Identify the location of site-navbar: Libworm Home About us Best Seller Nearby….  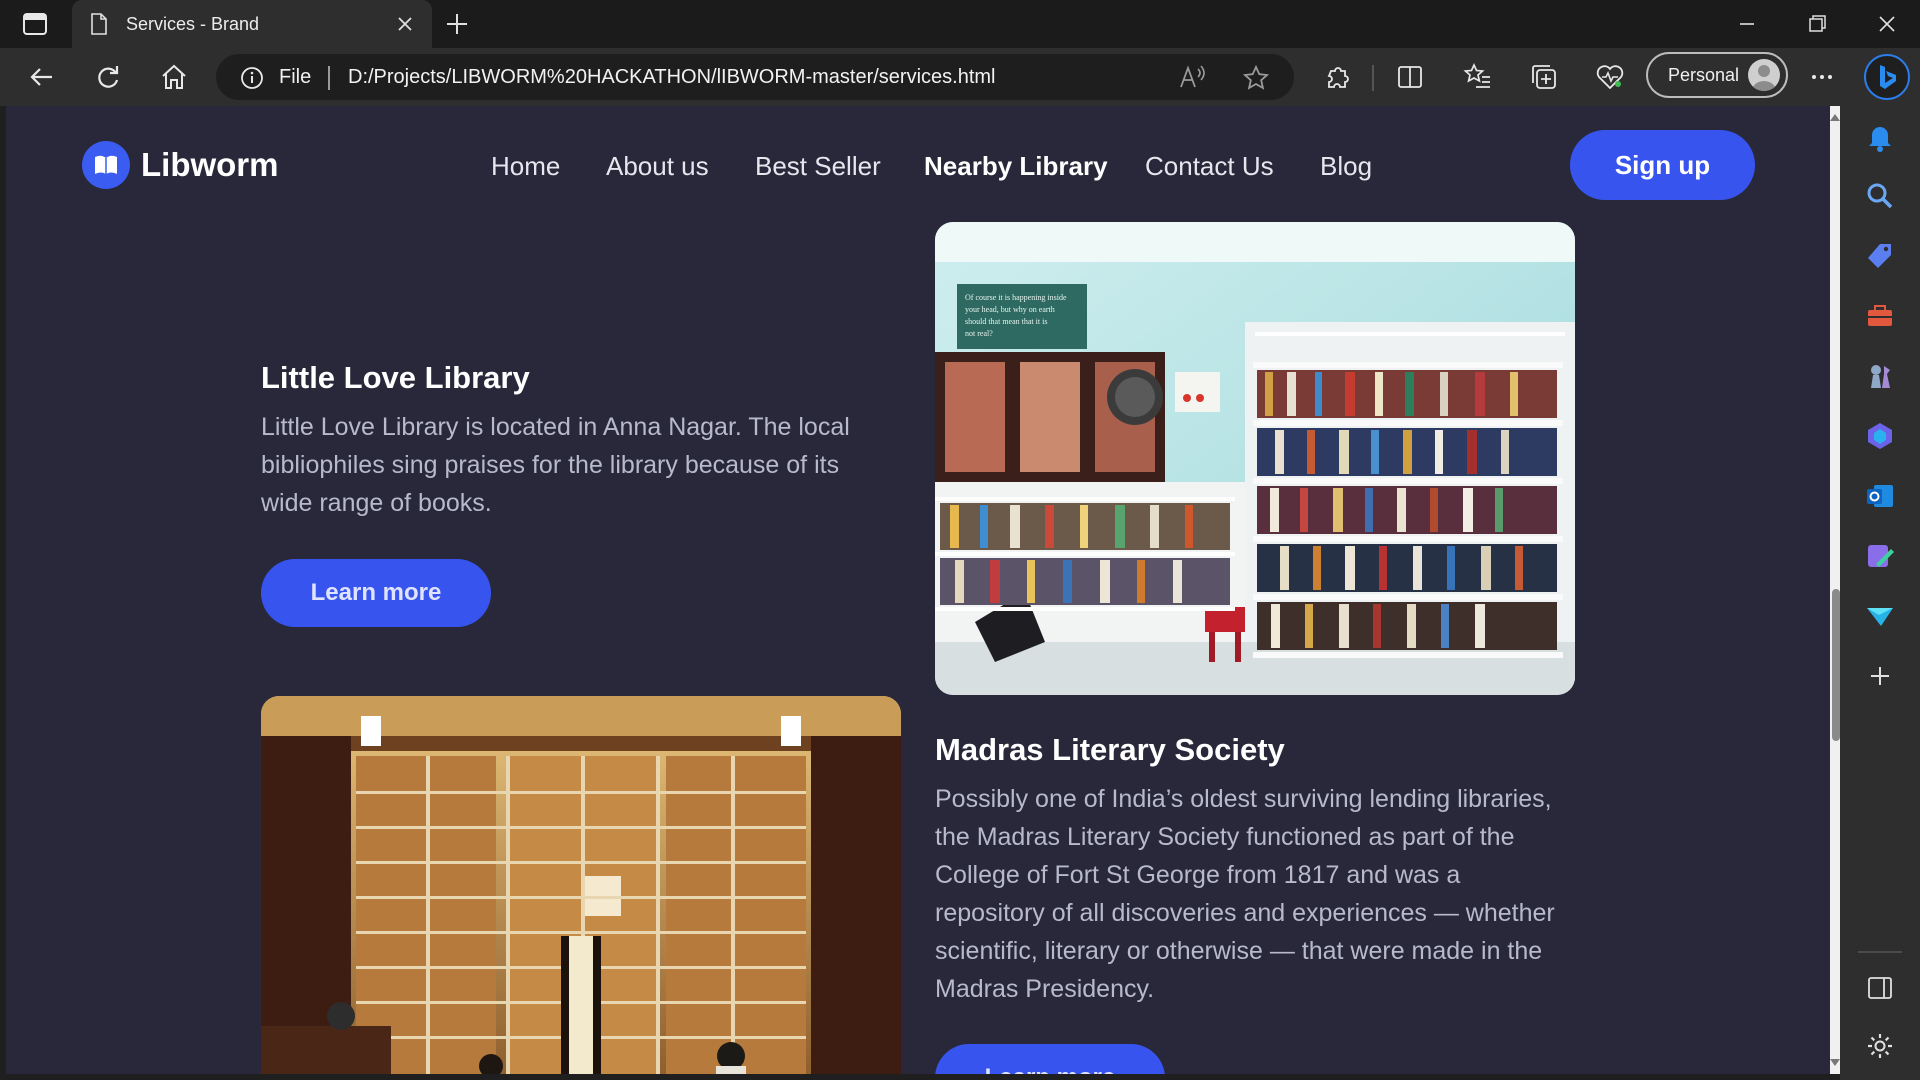
(918, 164).